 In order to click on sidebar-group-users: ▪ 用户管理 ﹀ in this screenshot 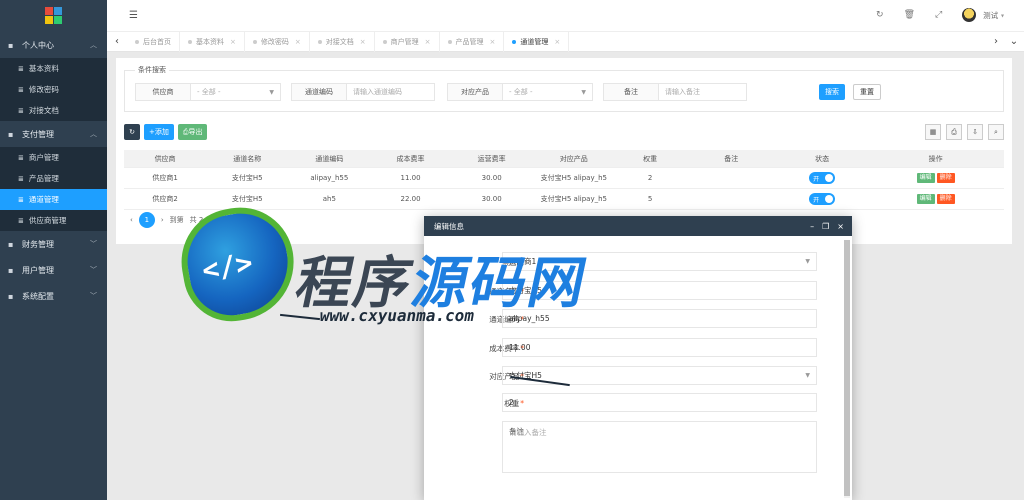, I will do `click(53, 270)`.